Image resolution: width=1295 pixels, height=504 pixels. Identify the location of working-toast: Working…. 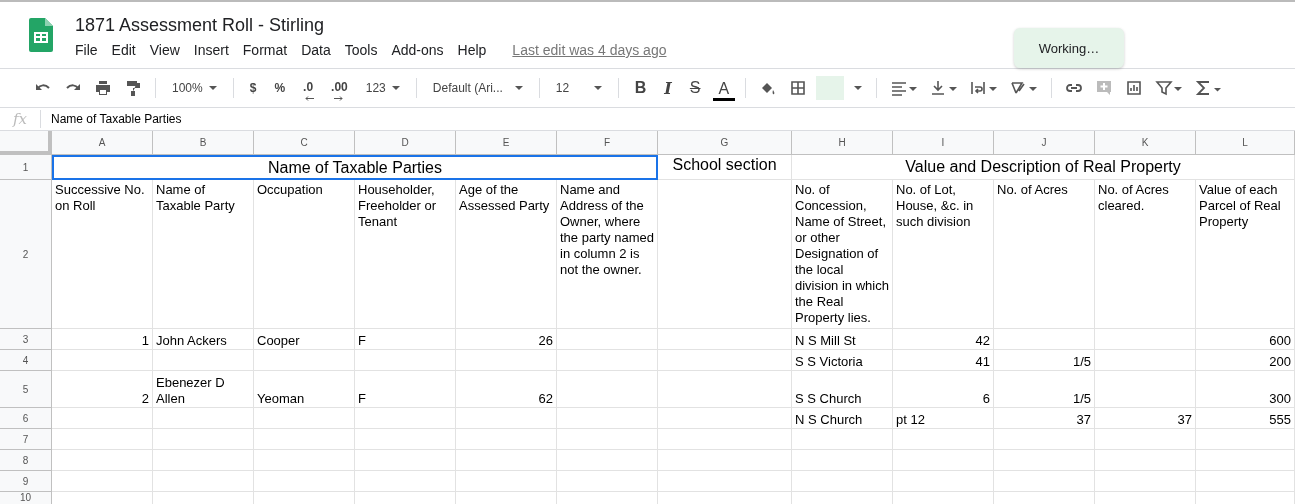
(1069, 48).